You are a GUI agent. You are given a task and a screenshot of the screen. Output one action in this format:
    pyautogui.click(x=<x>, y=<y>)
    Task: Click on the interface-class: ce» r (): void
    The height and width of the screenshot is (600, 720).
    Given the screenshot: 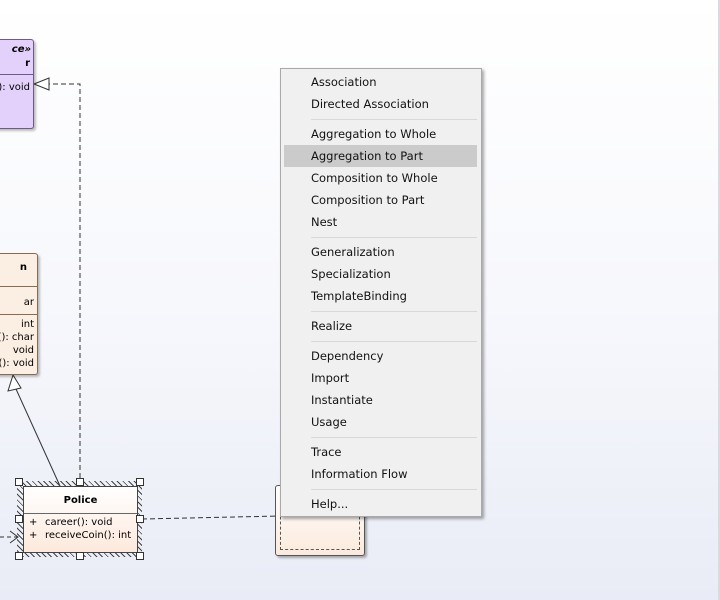 What is the action you would take?
    pyautogui.click(x=17, y=84)
    